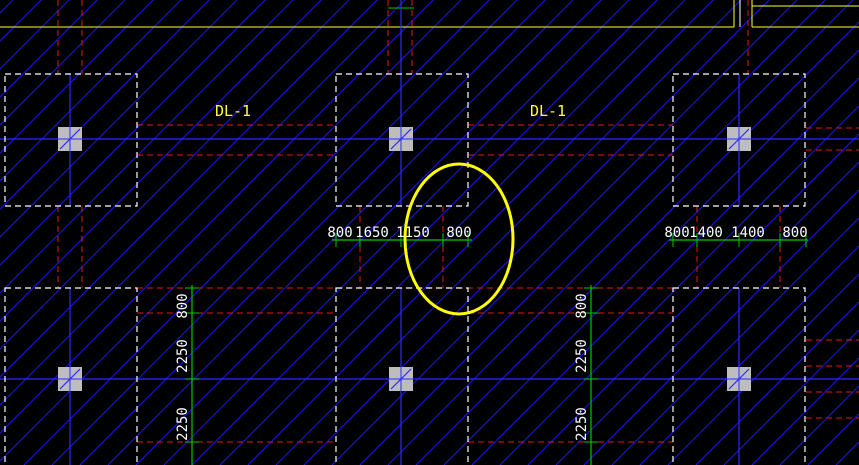  I want to click on dimension-col-left: 800 2250 2250, so click(183, 367).